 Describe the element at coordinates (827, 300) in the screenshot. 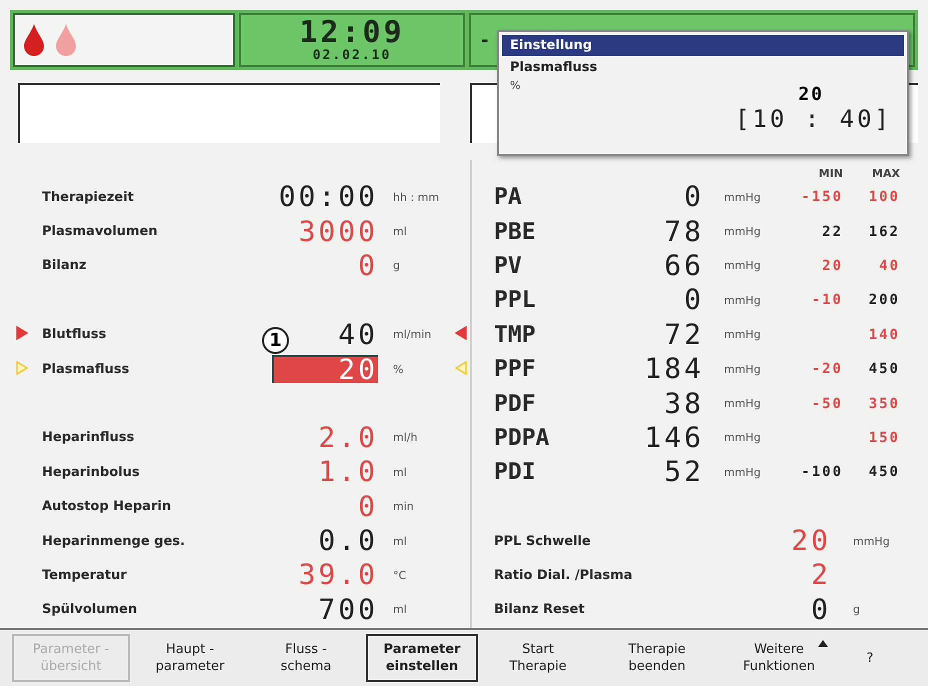

I see `min-limit: -10` at that location.